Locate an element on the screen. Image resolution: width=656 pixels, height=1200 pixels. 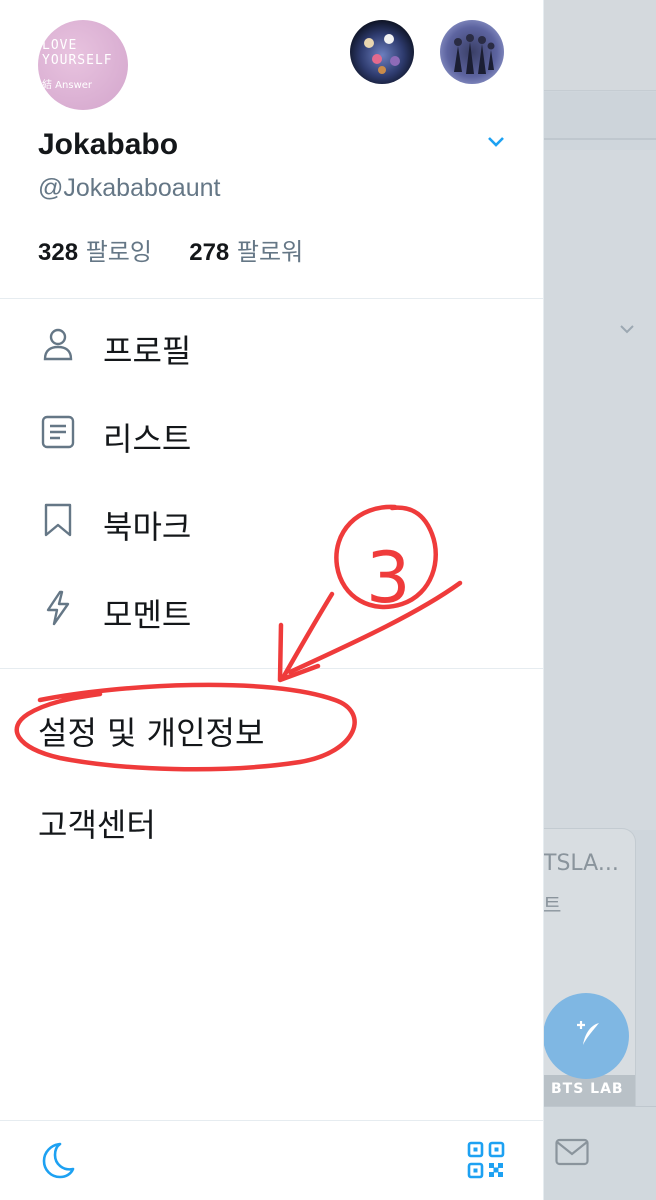
qr-code-icon is located at coordinates (486, 1160).